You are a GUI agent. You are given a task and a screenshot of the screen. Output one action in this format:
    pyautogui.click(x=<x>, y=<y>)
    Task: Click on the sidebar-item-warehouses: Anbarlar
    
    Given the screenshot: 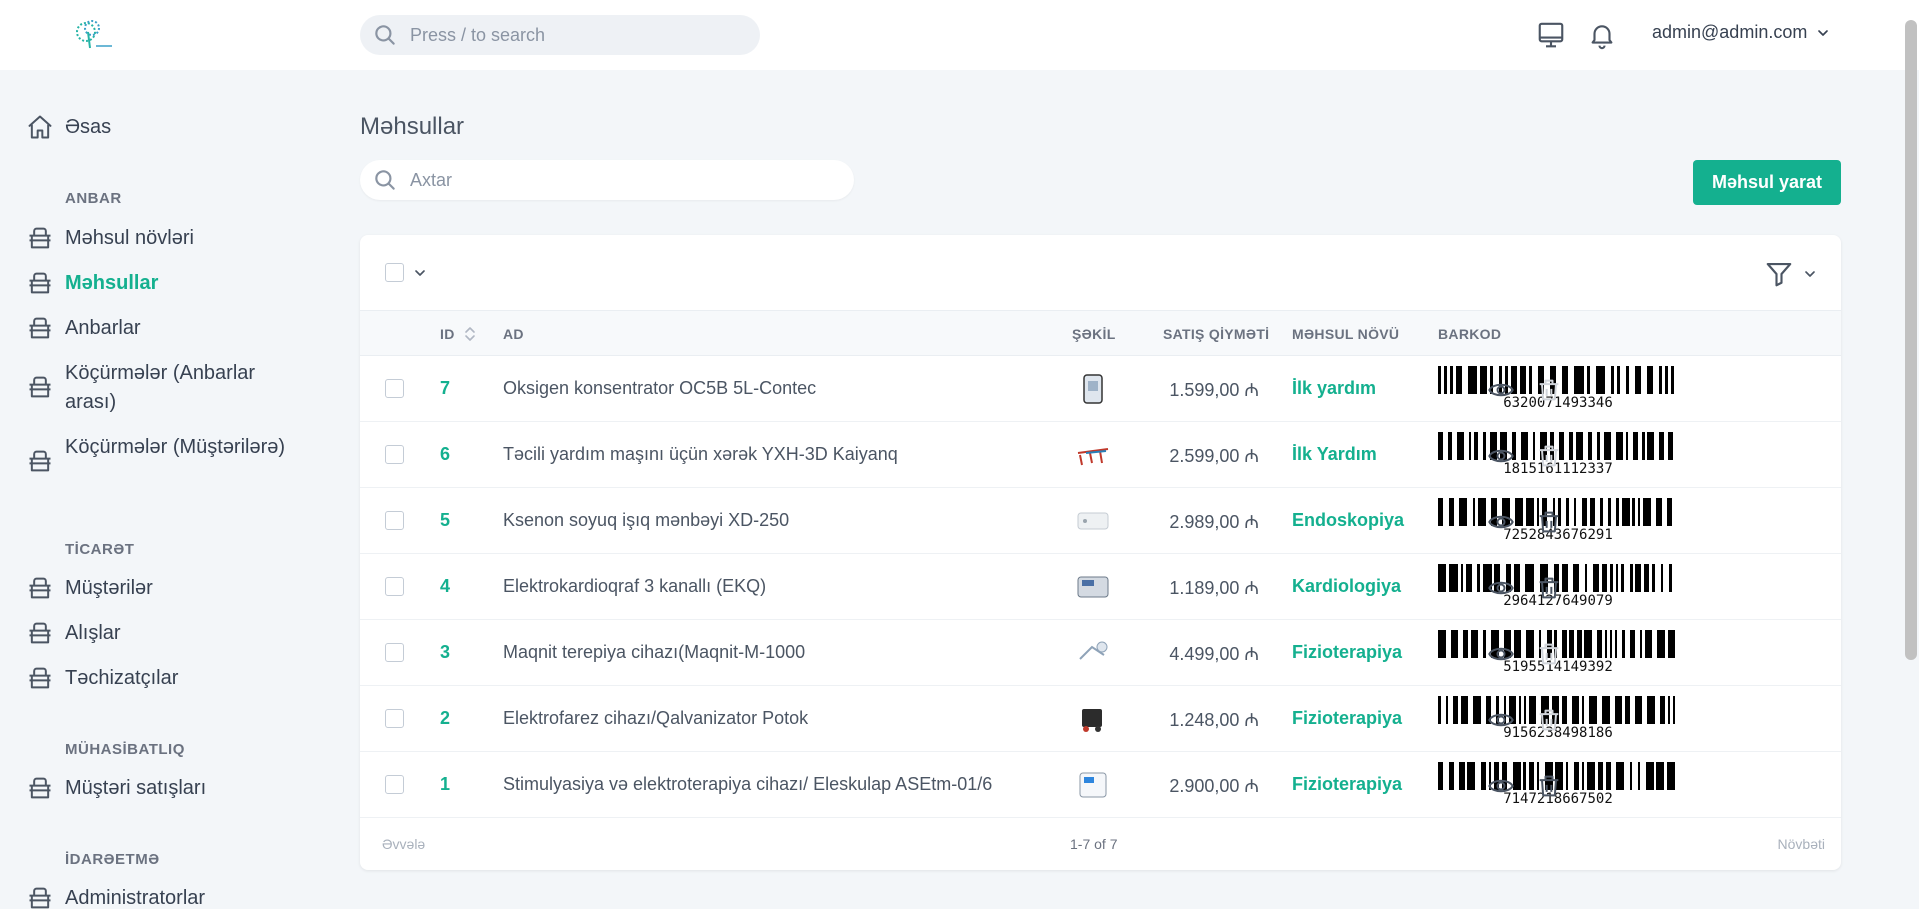 What is the action you would take?
    pyautogui.click(x=156, y=328)
    